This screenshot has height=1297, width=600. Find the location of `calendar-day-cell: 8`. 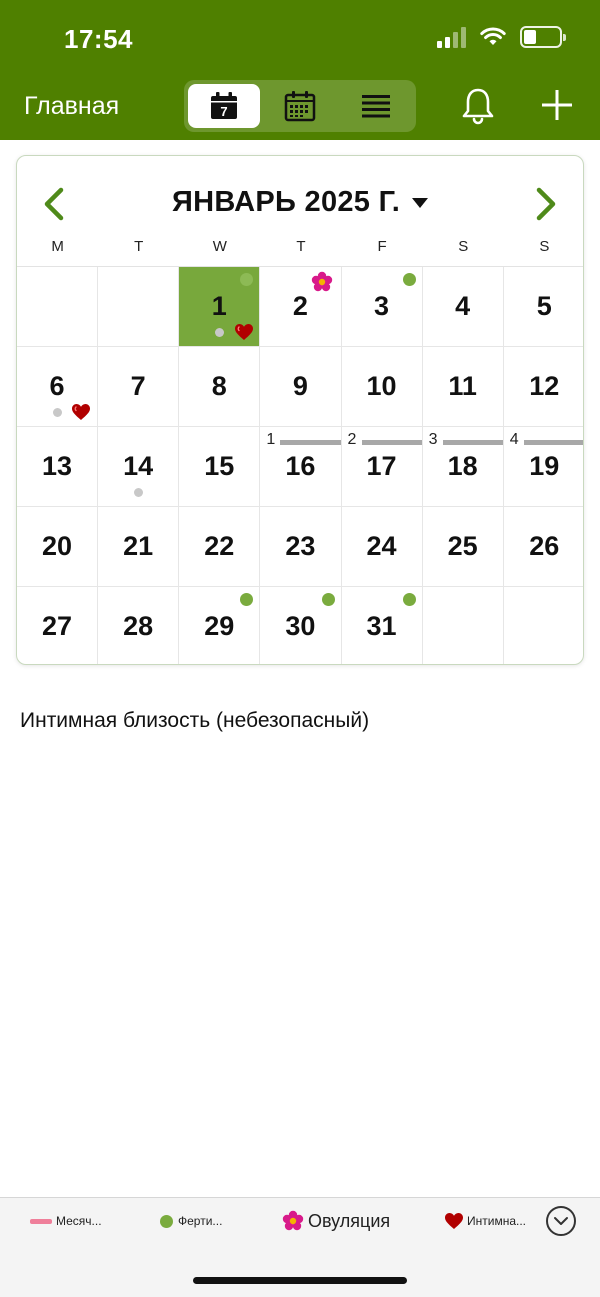

calendar-day-cell: 8 is located at coordinates (220, 387).